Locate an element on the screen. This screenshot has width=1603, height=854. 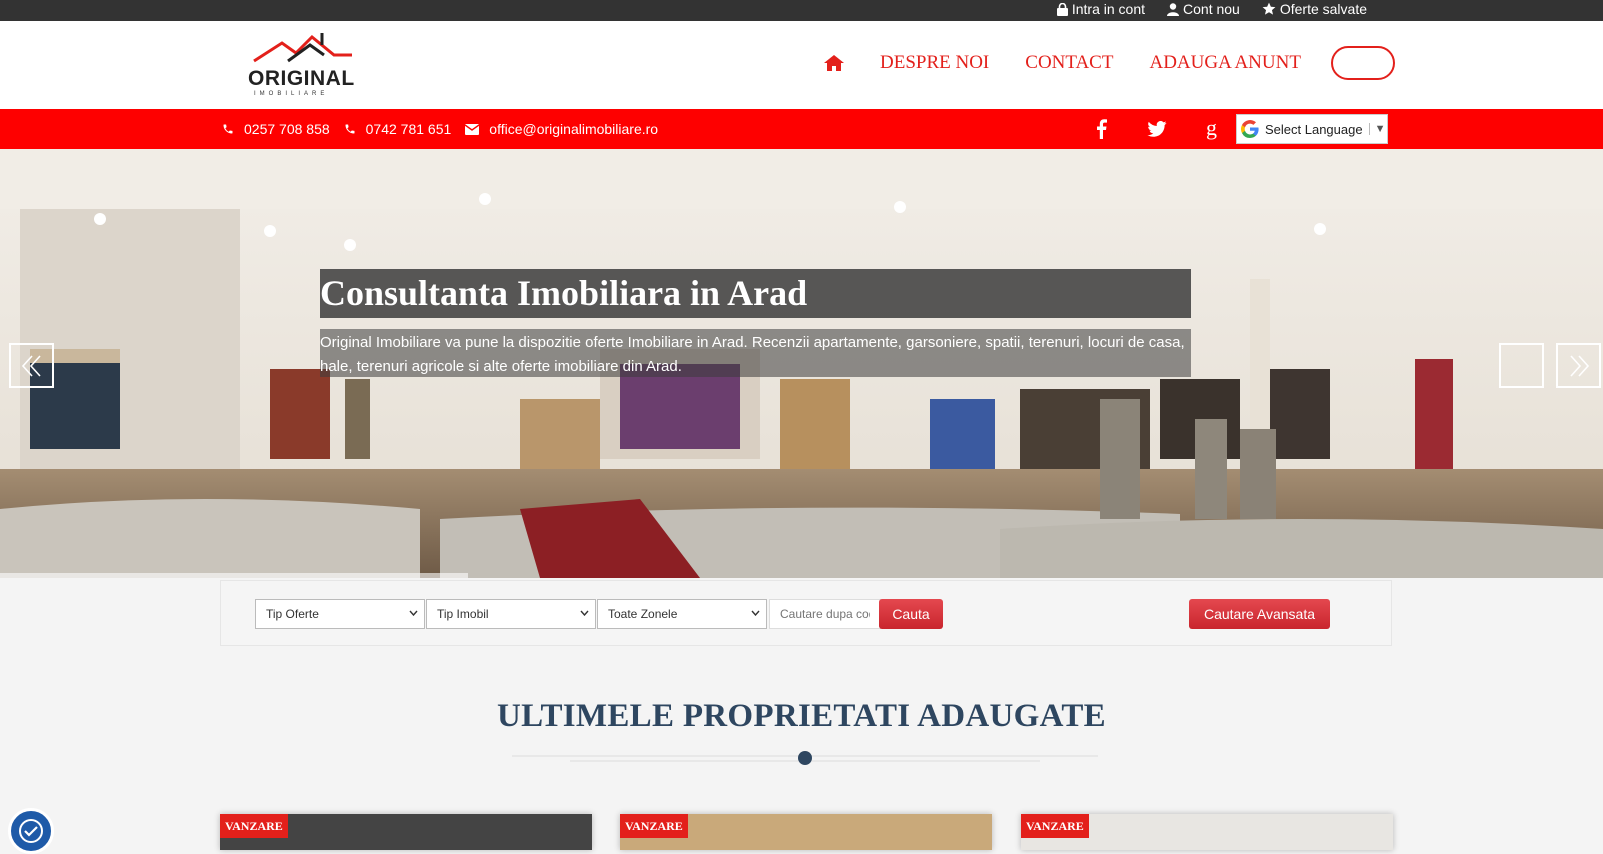
slider-prev-button is located at coordinates (31, 365).